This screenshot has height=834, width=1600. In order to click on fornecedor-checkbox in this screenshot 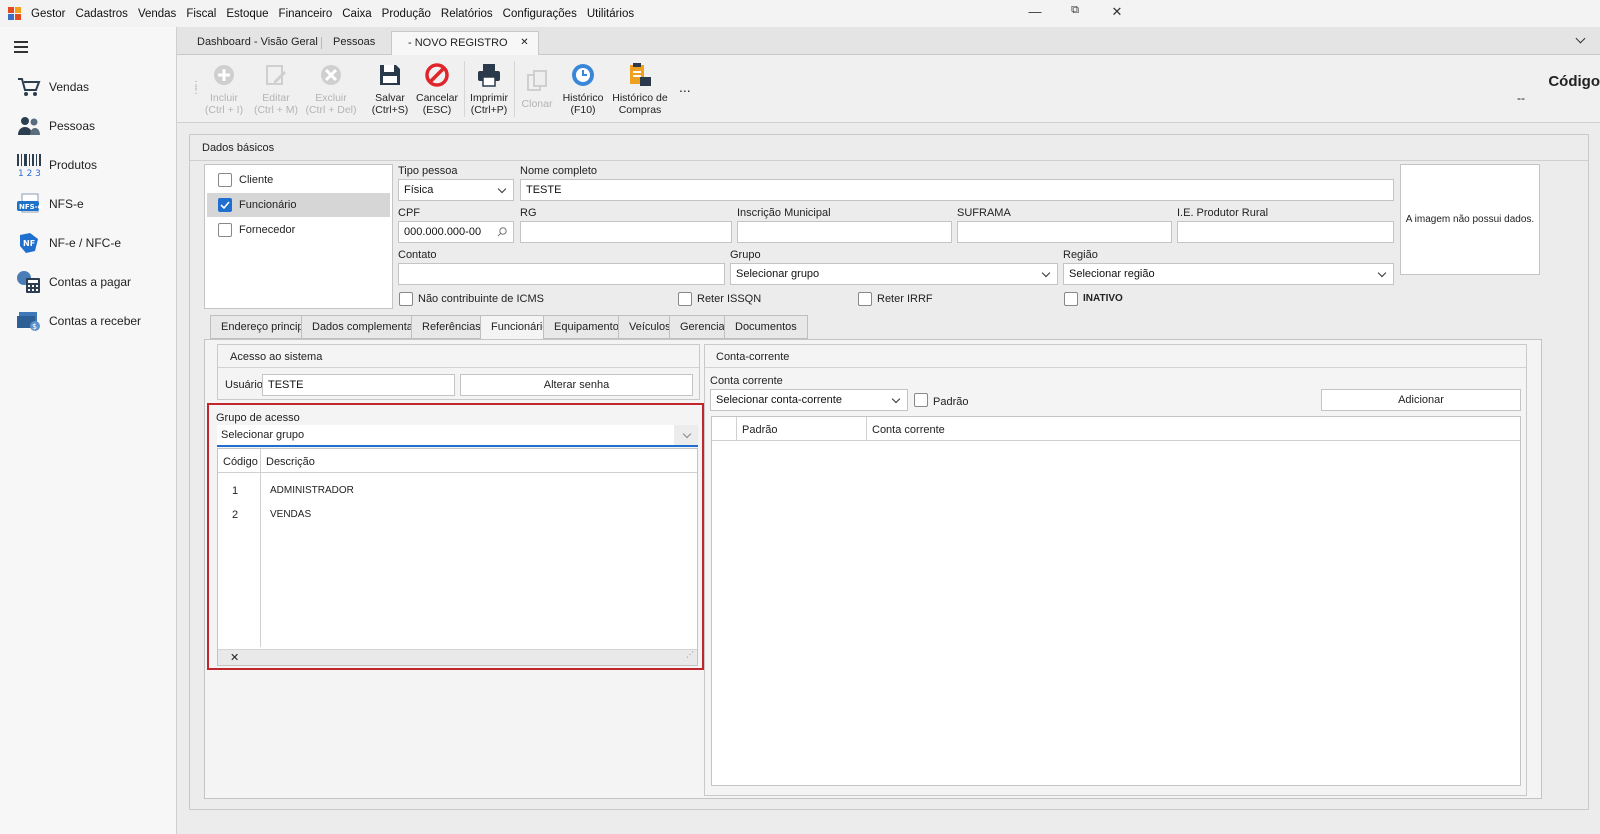, I will do `click(225, 230)`.